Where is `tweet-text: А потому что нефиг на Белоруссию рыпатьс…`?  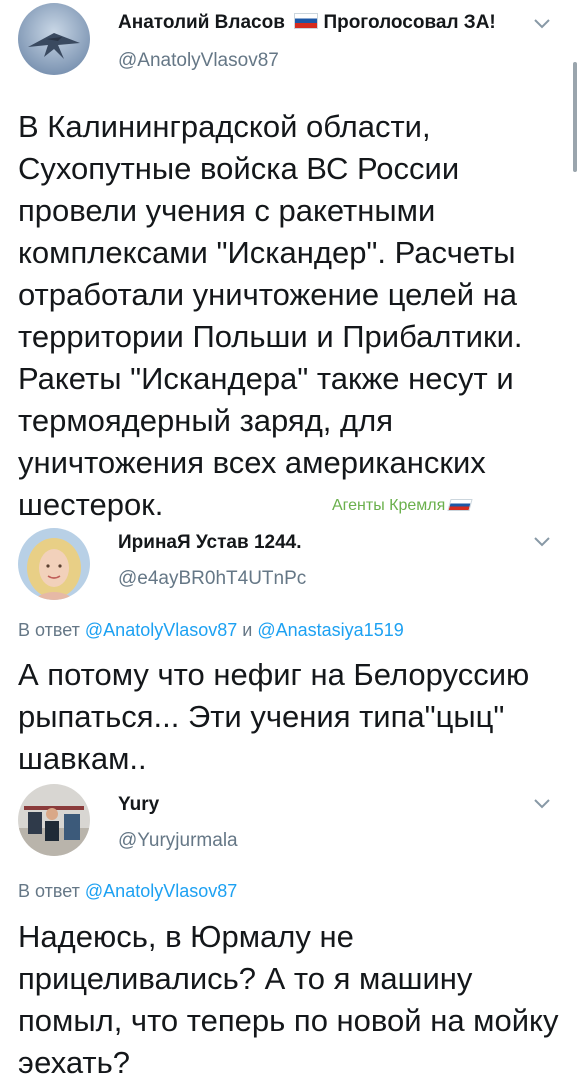
tweet-text: А потому что нефиг на Белоруссию рыпатьс… is located at coordinates (274, 716).